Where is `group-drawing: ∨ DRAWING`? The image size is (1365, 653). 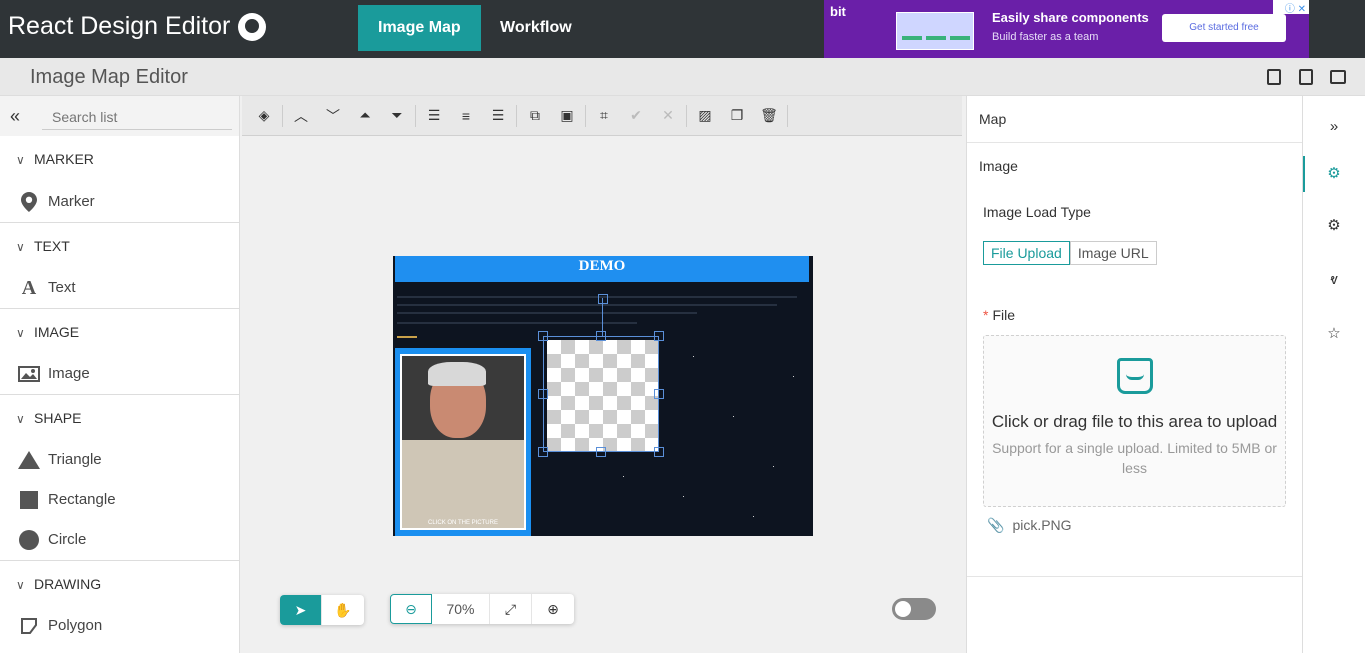 group-drawing: ∨ DRAWING is located at coordinates (119, 583).